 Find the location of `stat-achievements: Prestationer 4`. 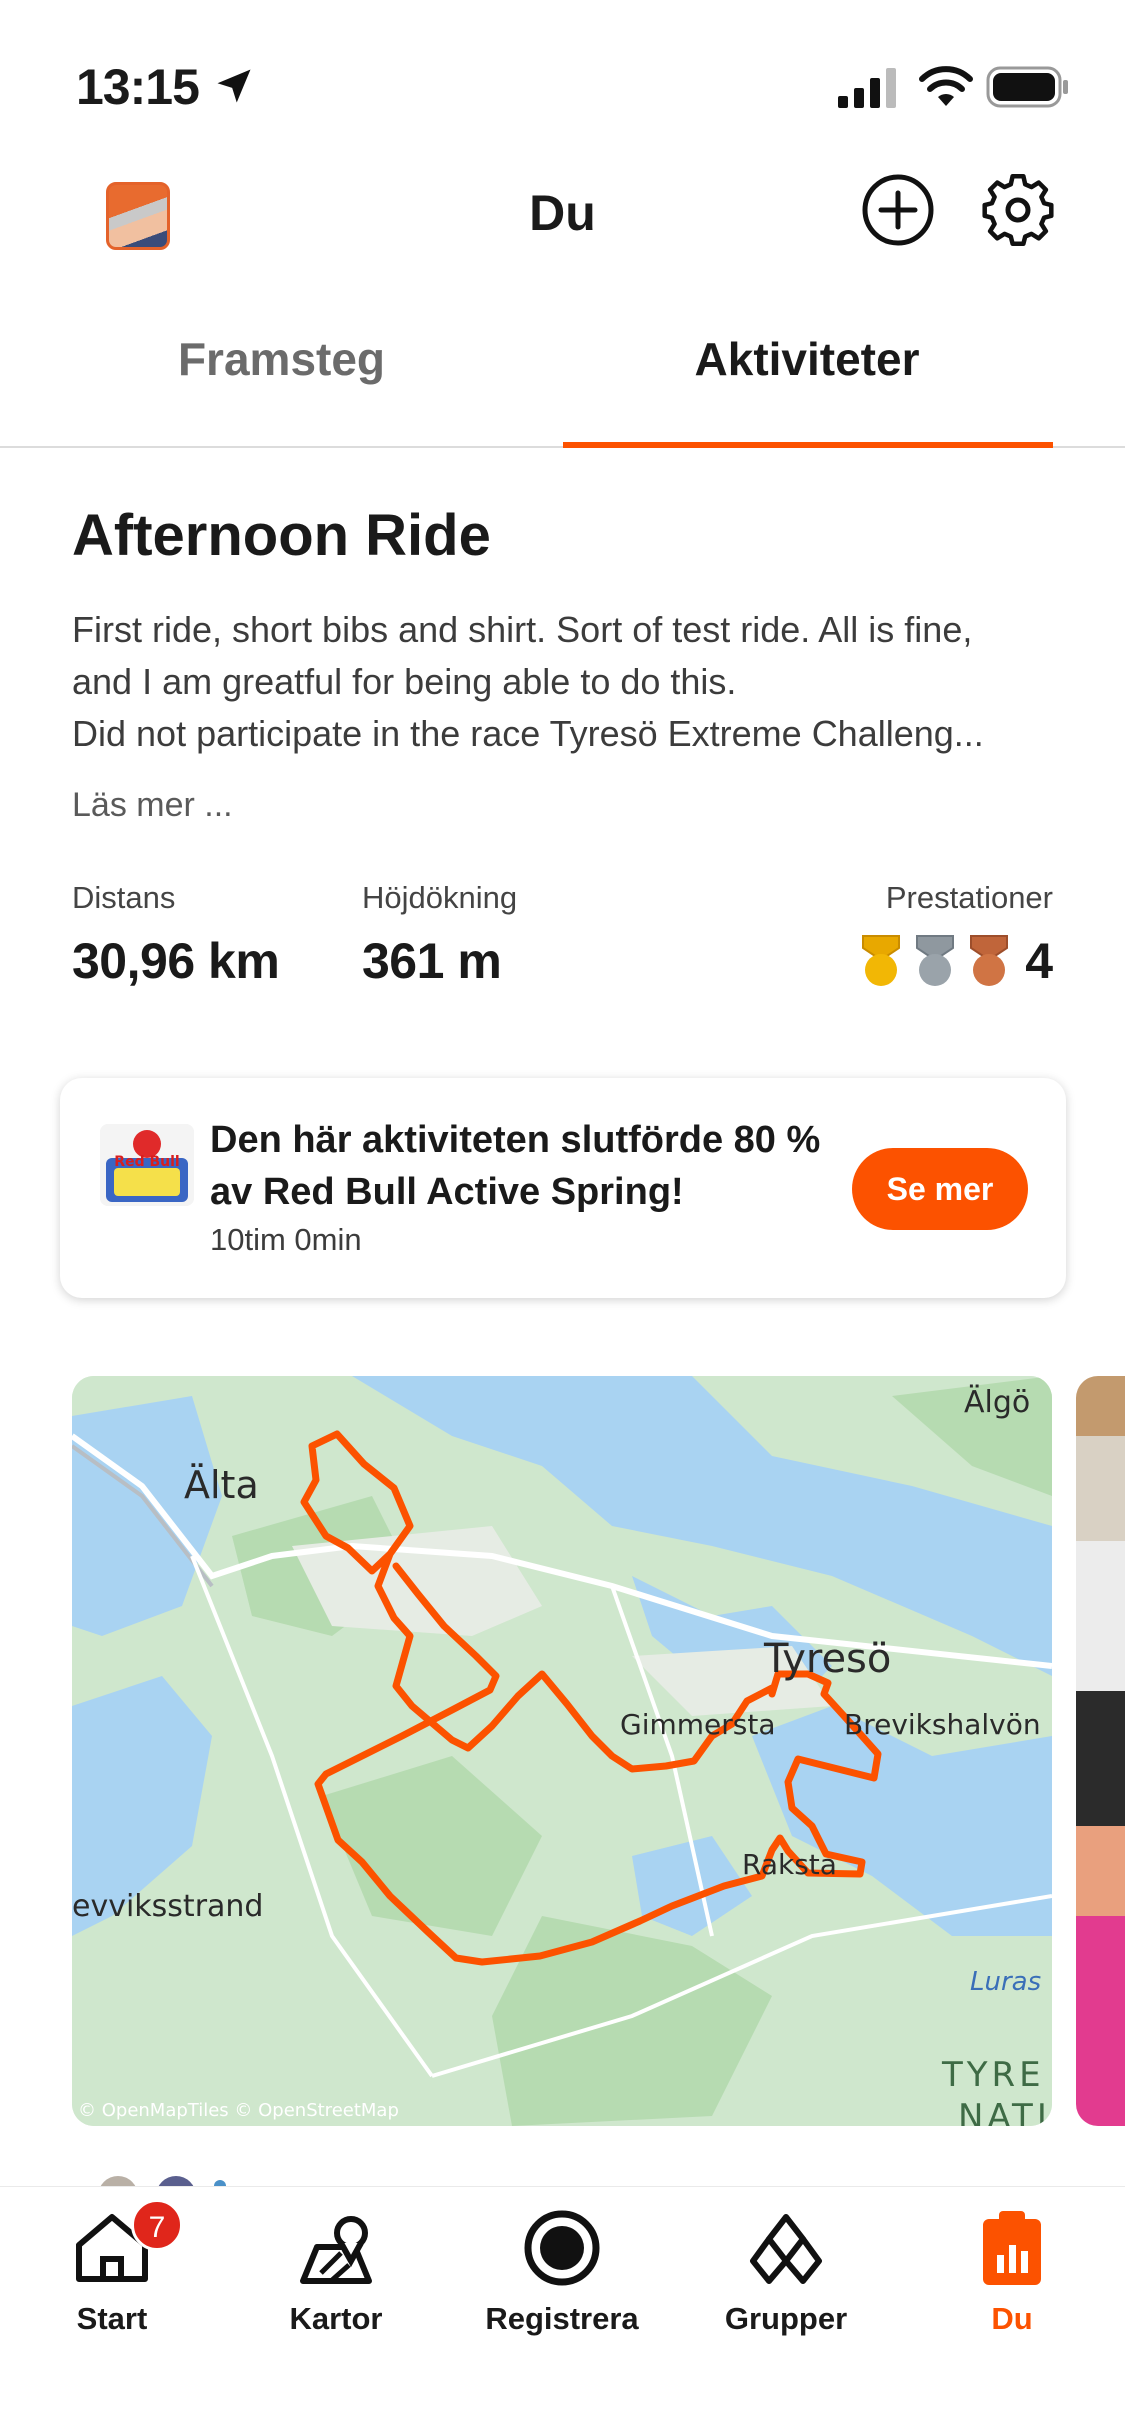

stat-achievements: Prestationer 4 is located at coordinates (956, 935).